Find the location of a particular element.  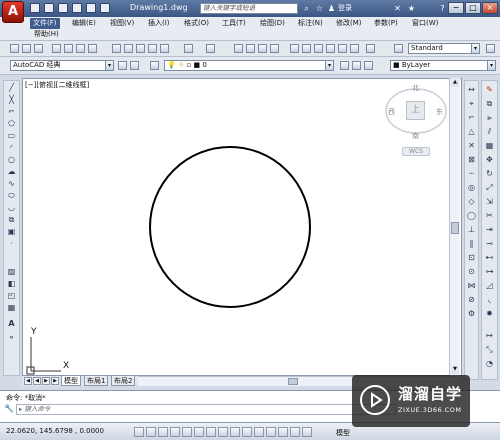

snap-none-icon: ⊘ is located at coordinates (471, 300).